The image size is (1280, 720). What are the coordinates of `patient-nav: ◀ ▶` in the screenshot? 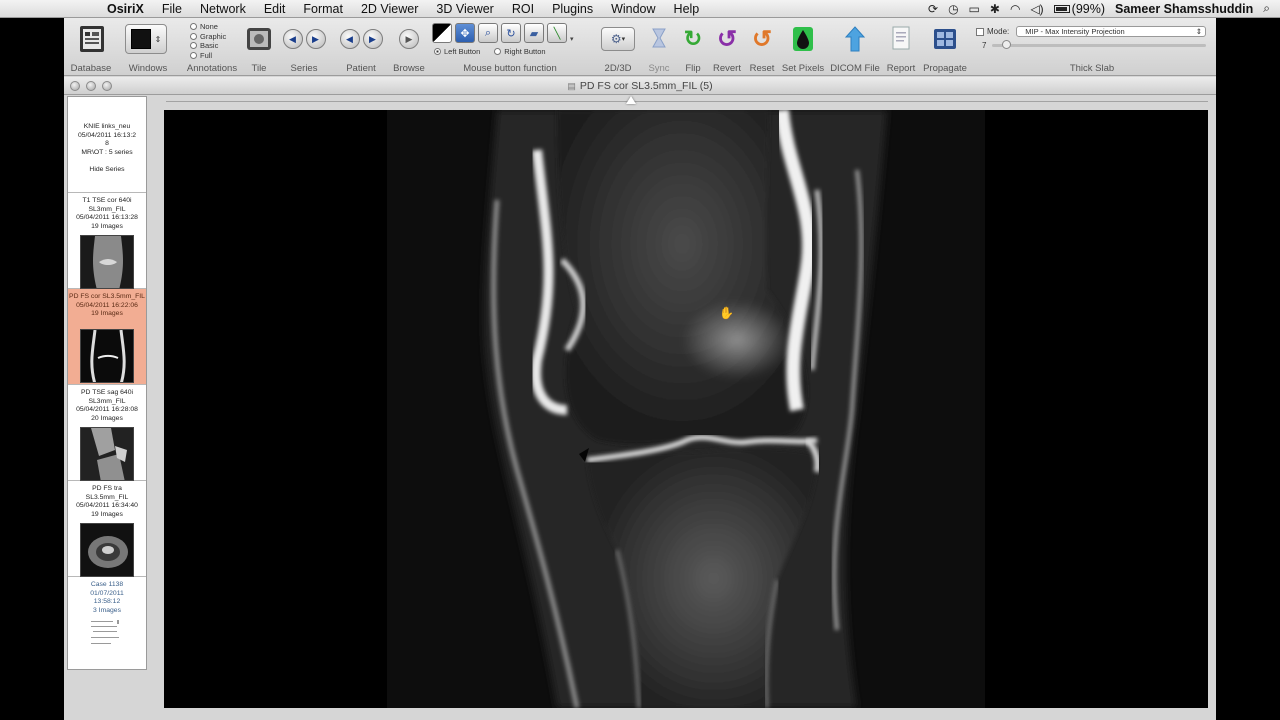 It's located at (361, 39).